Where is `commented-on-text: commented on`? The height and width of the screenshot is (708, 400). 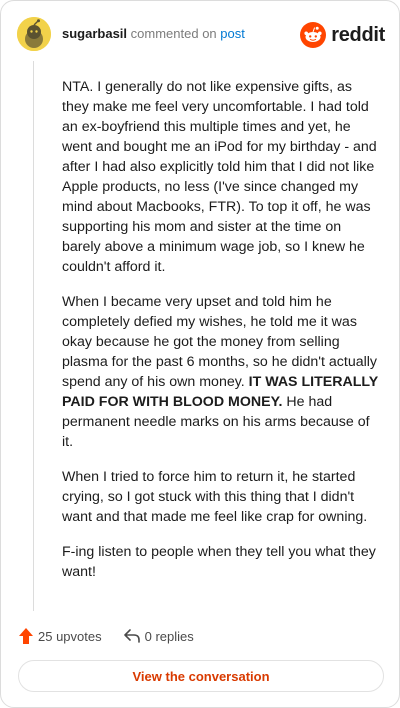
commented-on-text: commented on is located at coordinates (173, 33).